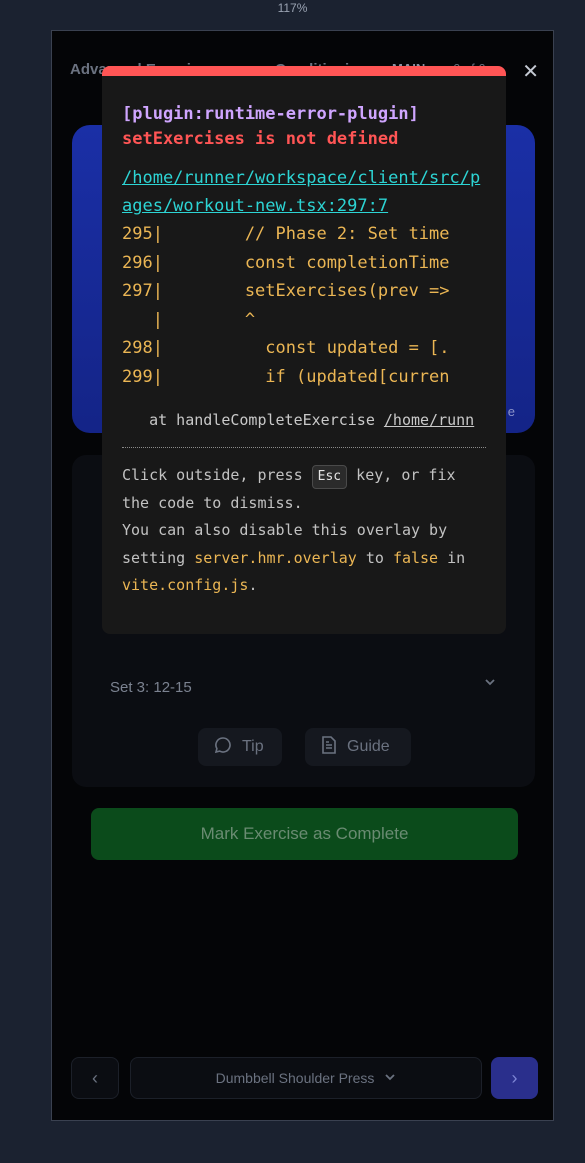  What do you see at coordinates (253, 585) in the screenshot?
I see `tip-text: .` at bounding box center [253, 585].